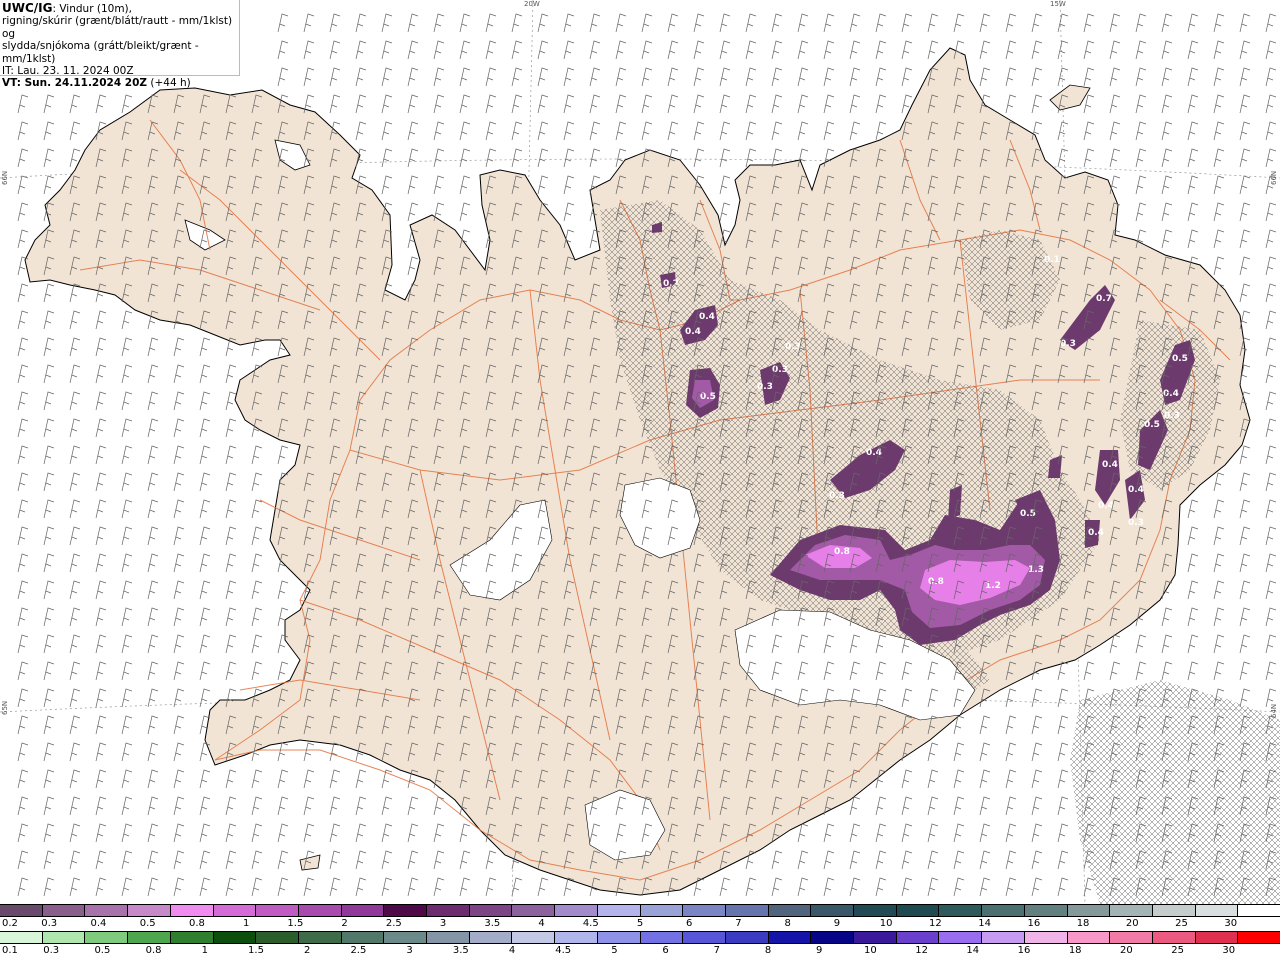 This screenshot has width=1280, height=960. I want to click on precip-label: 0.1, so click(1052, 260).